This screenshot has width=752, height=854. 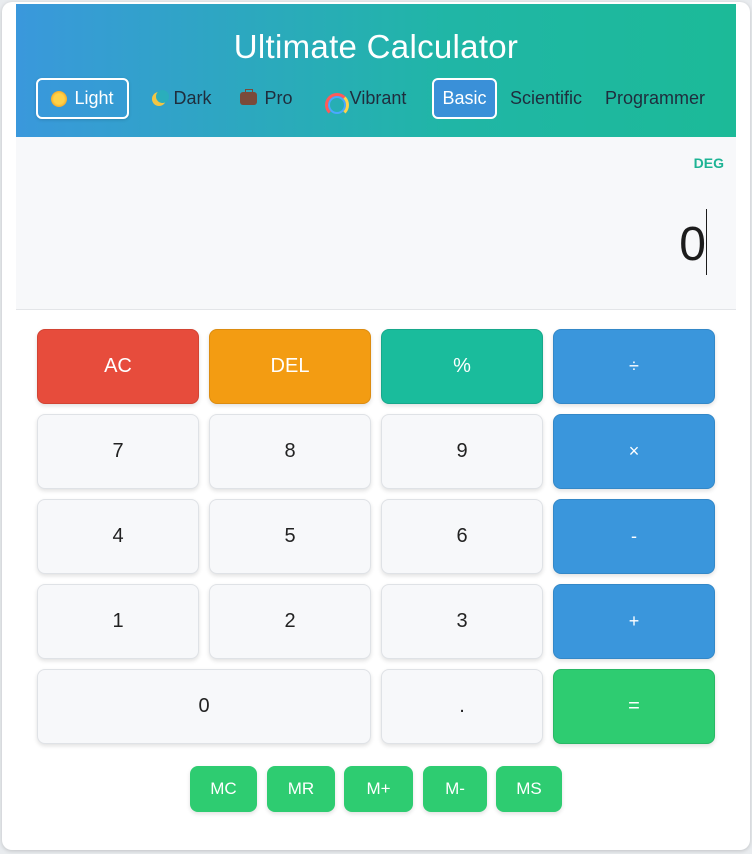 I want to click on memory-subtract-button: M-, so click(x=455, y=789).